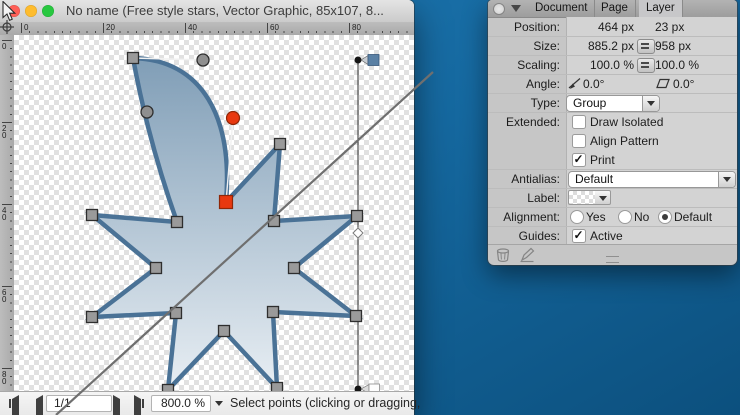 The width and height of the screenshot is (740, 415). Describe the element at coordinates (693, 217) in the screenshot. I see `radio-label: Default` at that location.